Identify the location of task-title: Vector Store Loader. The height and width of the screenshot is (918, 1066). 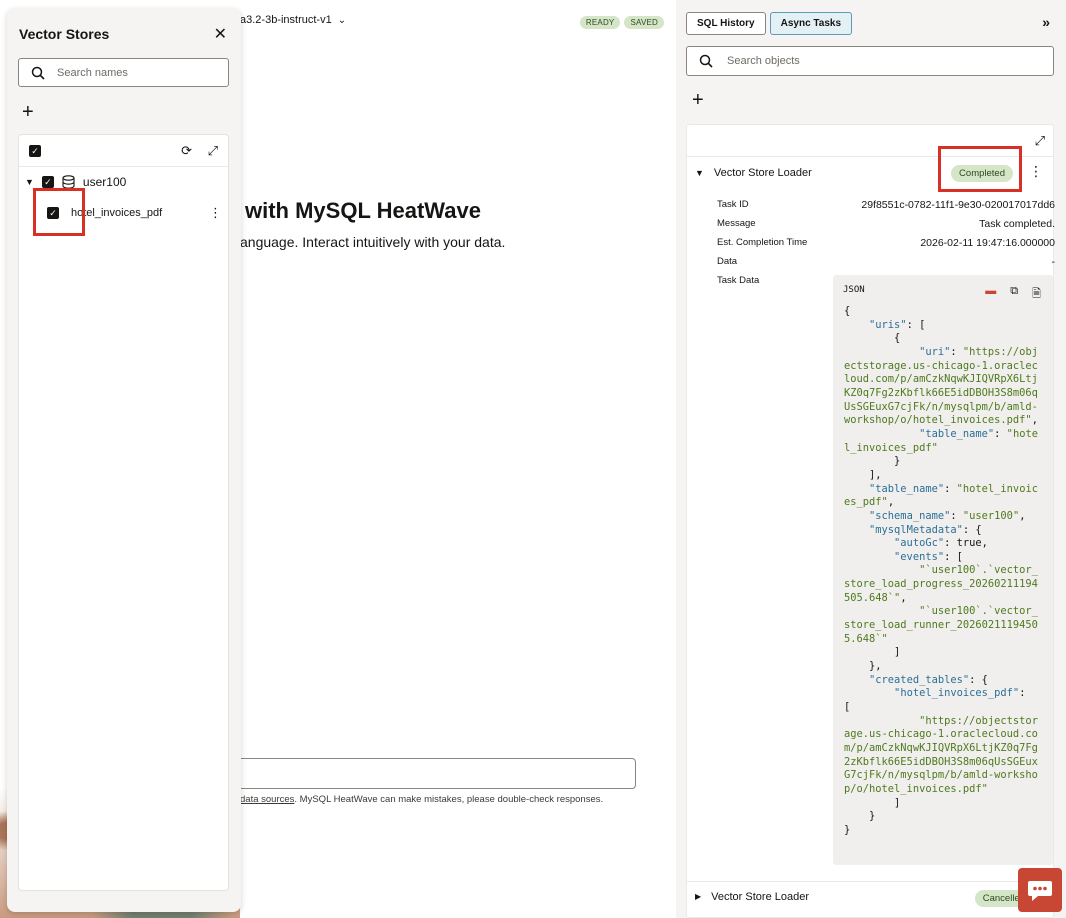
(762, 172).